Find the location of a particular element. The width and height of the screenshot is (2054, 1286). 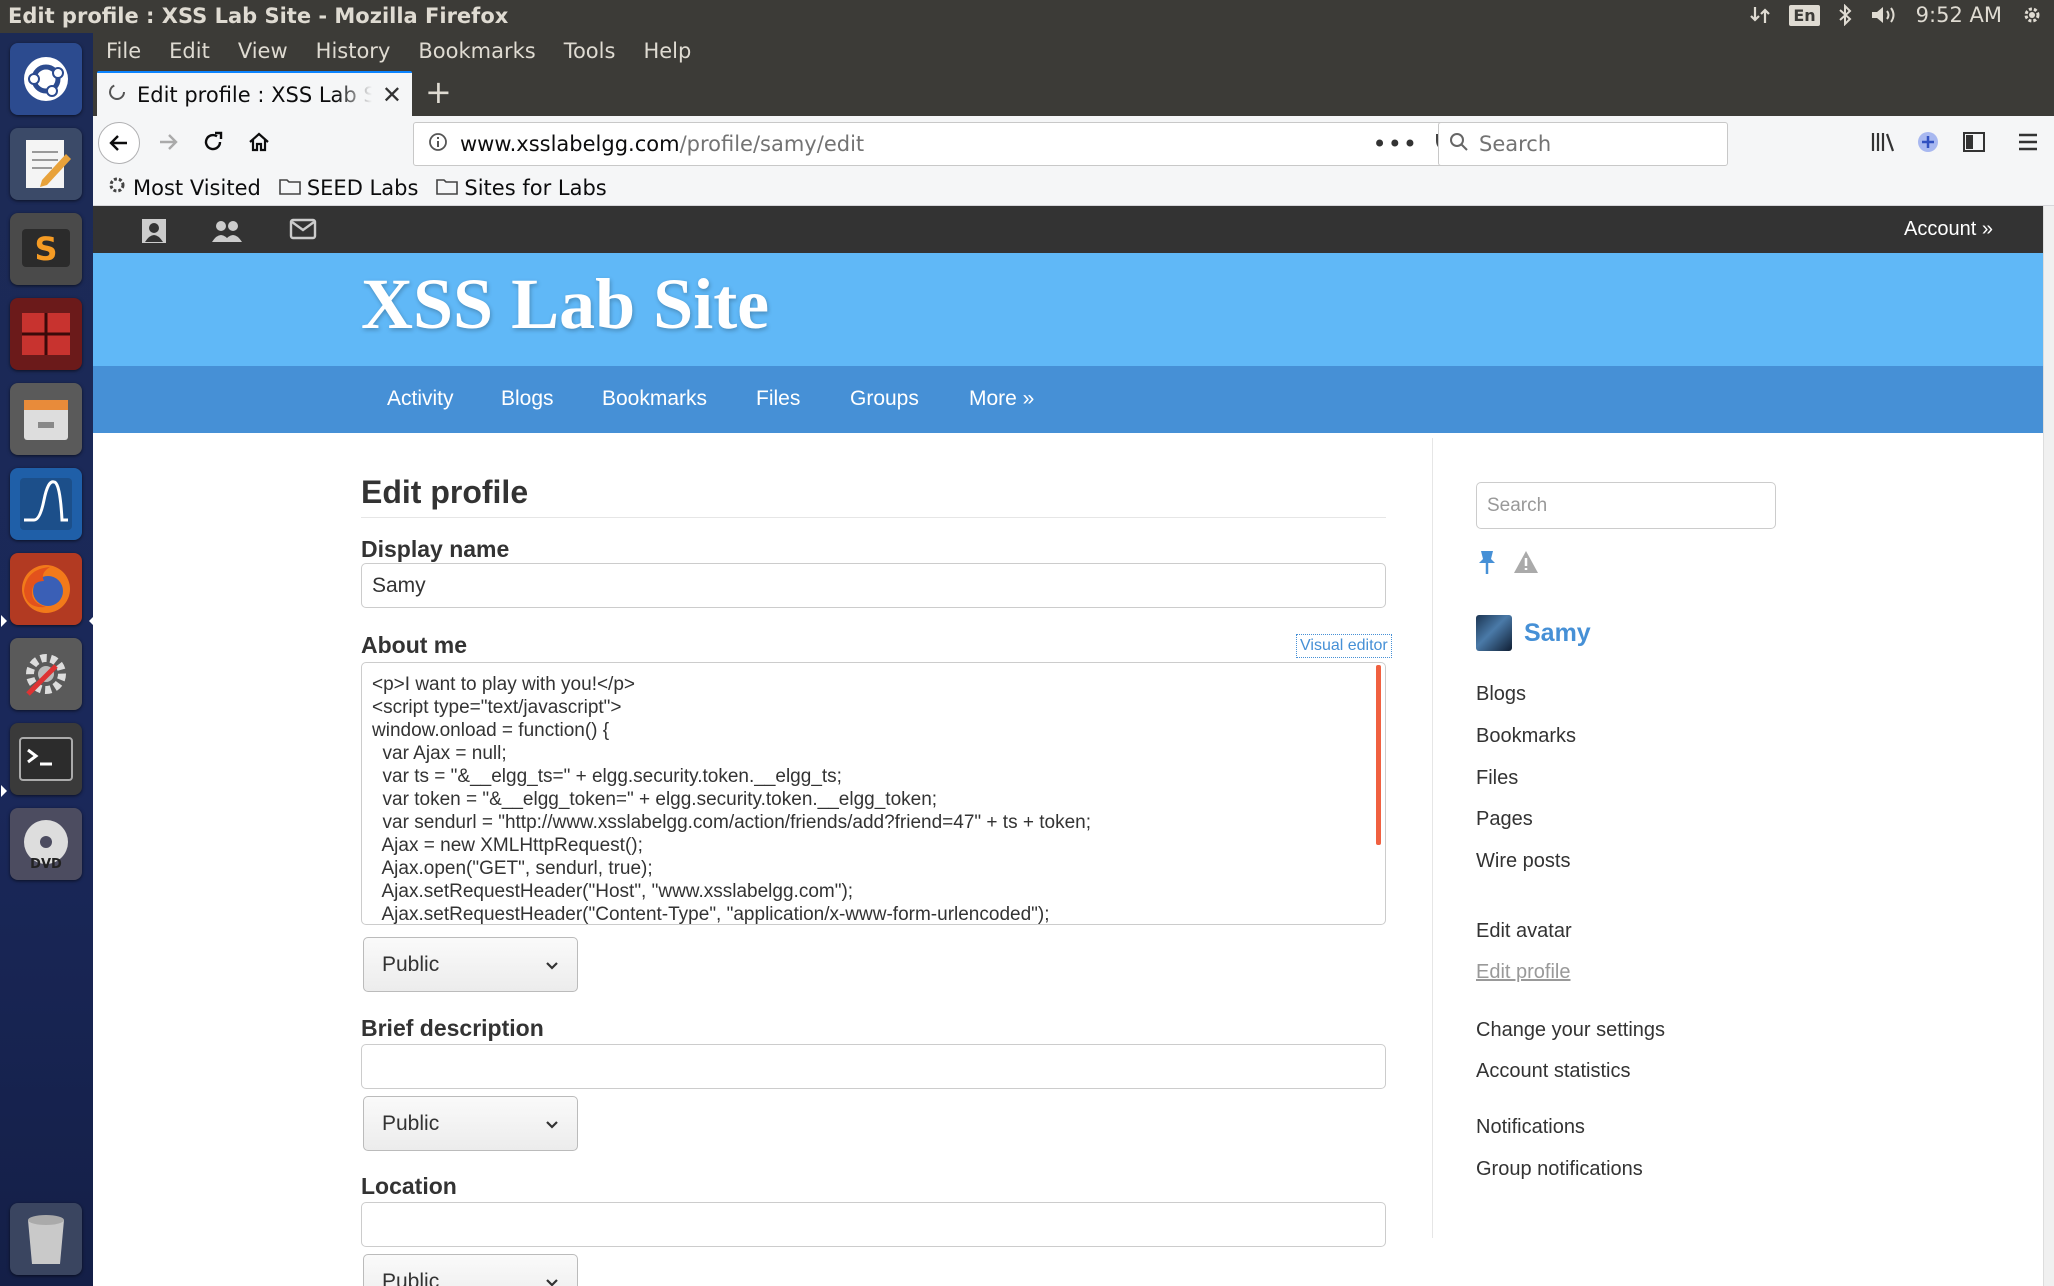

display-name-label: Display name is located at coordinates (435, 549).